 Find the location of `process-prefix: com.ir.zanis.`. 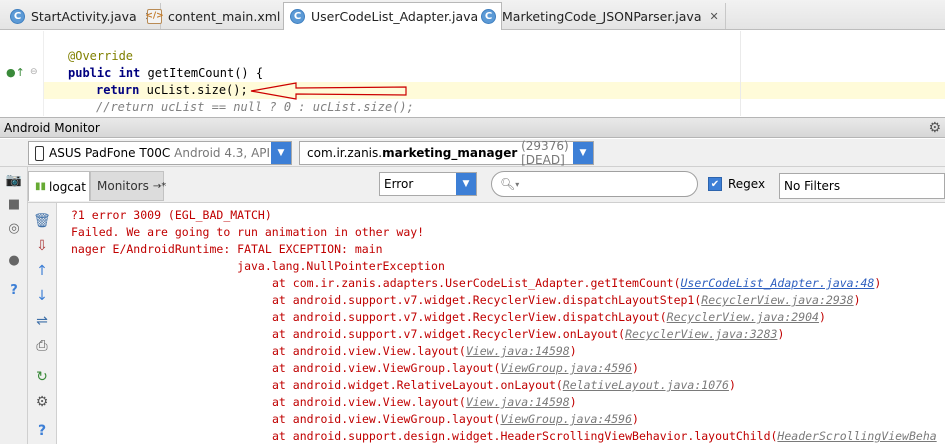

process-prefix: com.ir.zanis. is located at coordinates (345, 153).